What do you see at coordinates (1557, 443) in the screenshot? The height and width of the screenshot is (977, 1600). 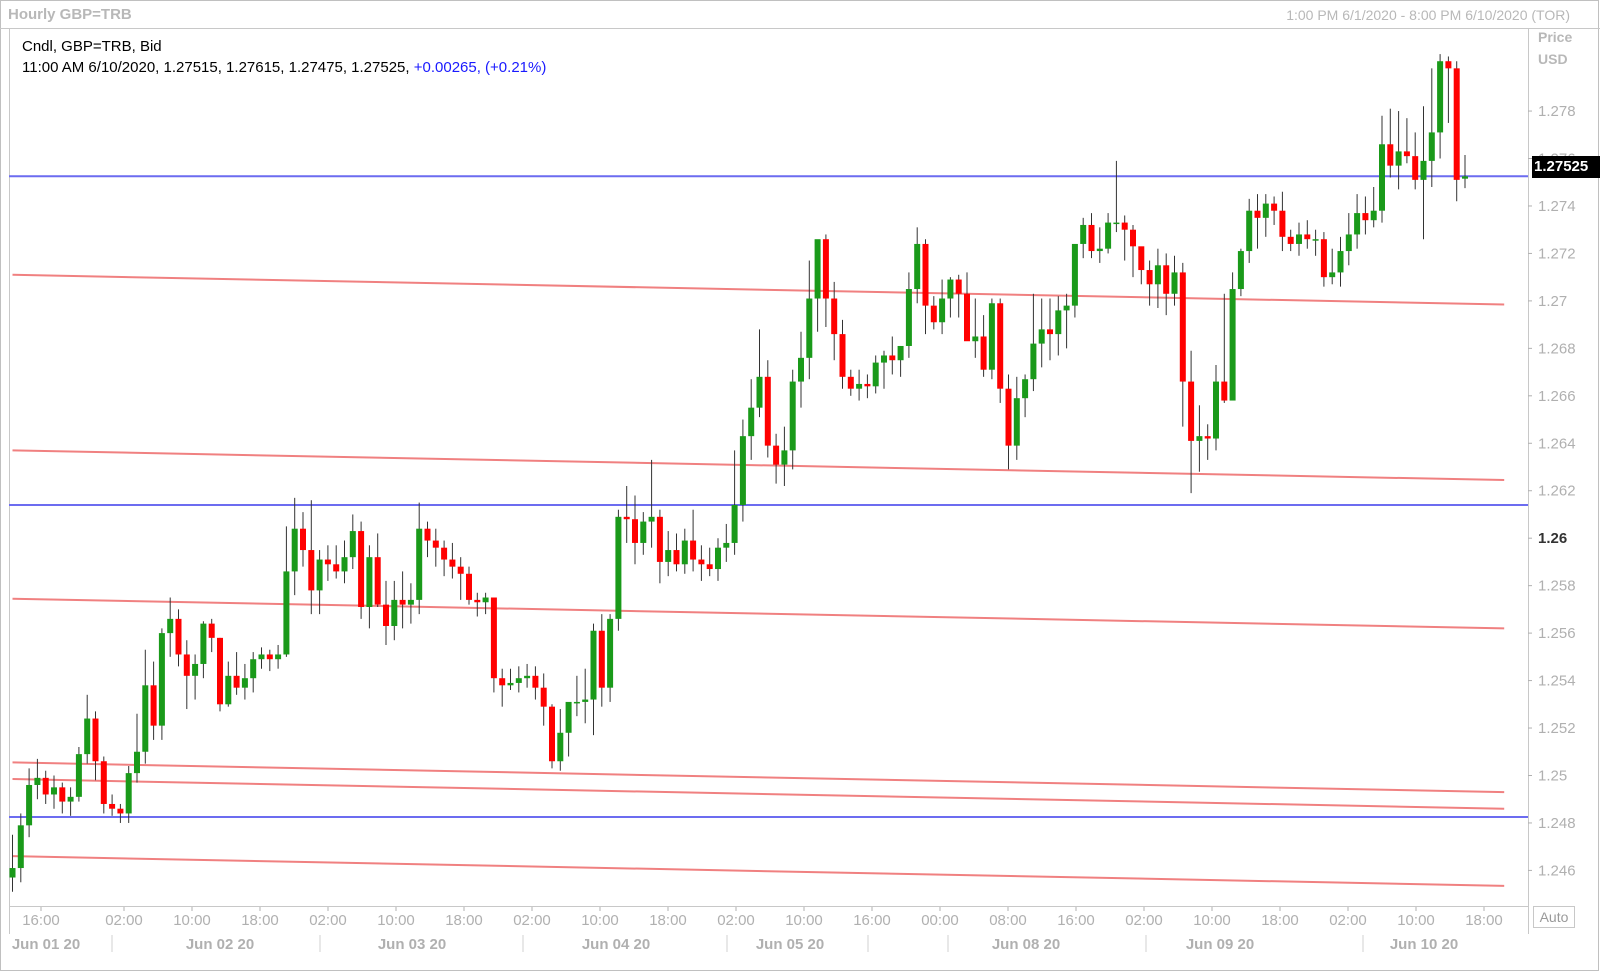 I see `y-tick-label: 1.264` at bounding box center [1557, 443].